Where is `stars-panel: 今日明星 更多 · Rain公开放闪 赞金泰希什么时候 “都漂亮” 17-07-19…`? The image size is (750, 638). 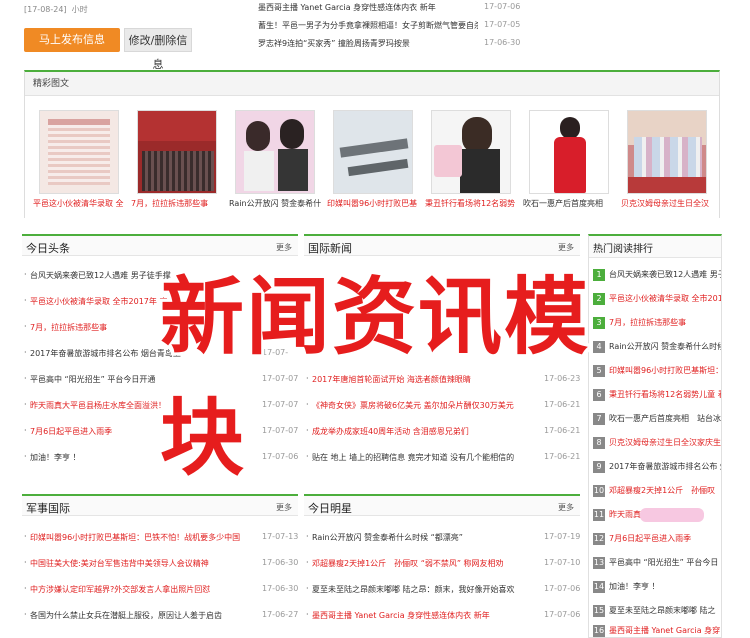
stars-panel: 今日明星 更多 · Rain公开放闪 赞金泰希什么时候 “都漂亮” 17-07-19… is located at coordinates (442, 566).